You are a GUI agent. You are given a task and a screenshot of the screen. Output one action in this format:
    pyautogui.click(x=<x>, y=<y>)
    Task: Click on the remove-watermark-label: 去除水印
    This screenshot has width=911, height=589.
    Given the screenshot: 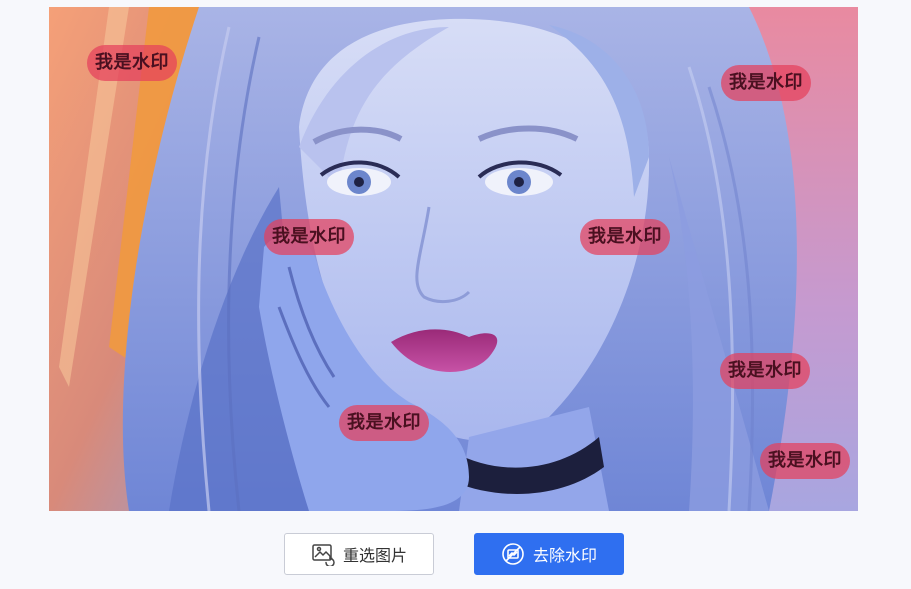 What is the action you would take?
    pyautogui.click(x=564, y=555)
    